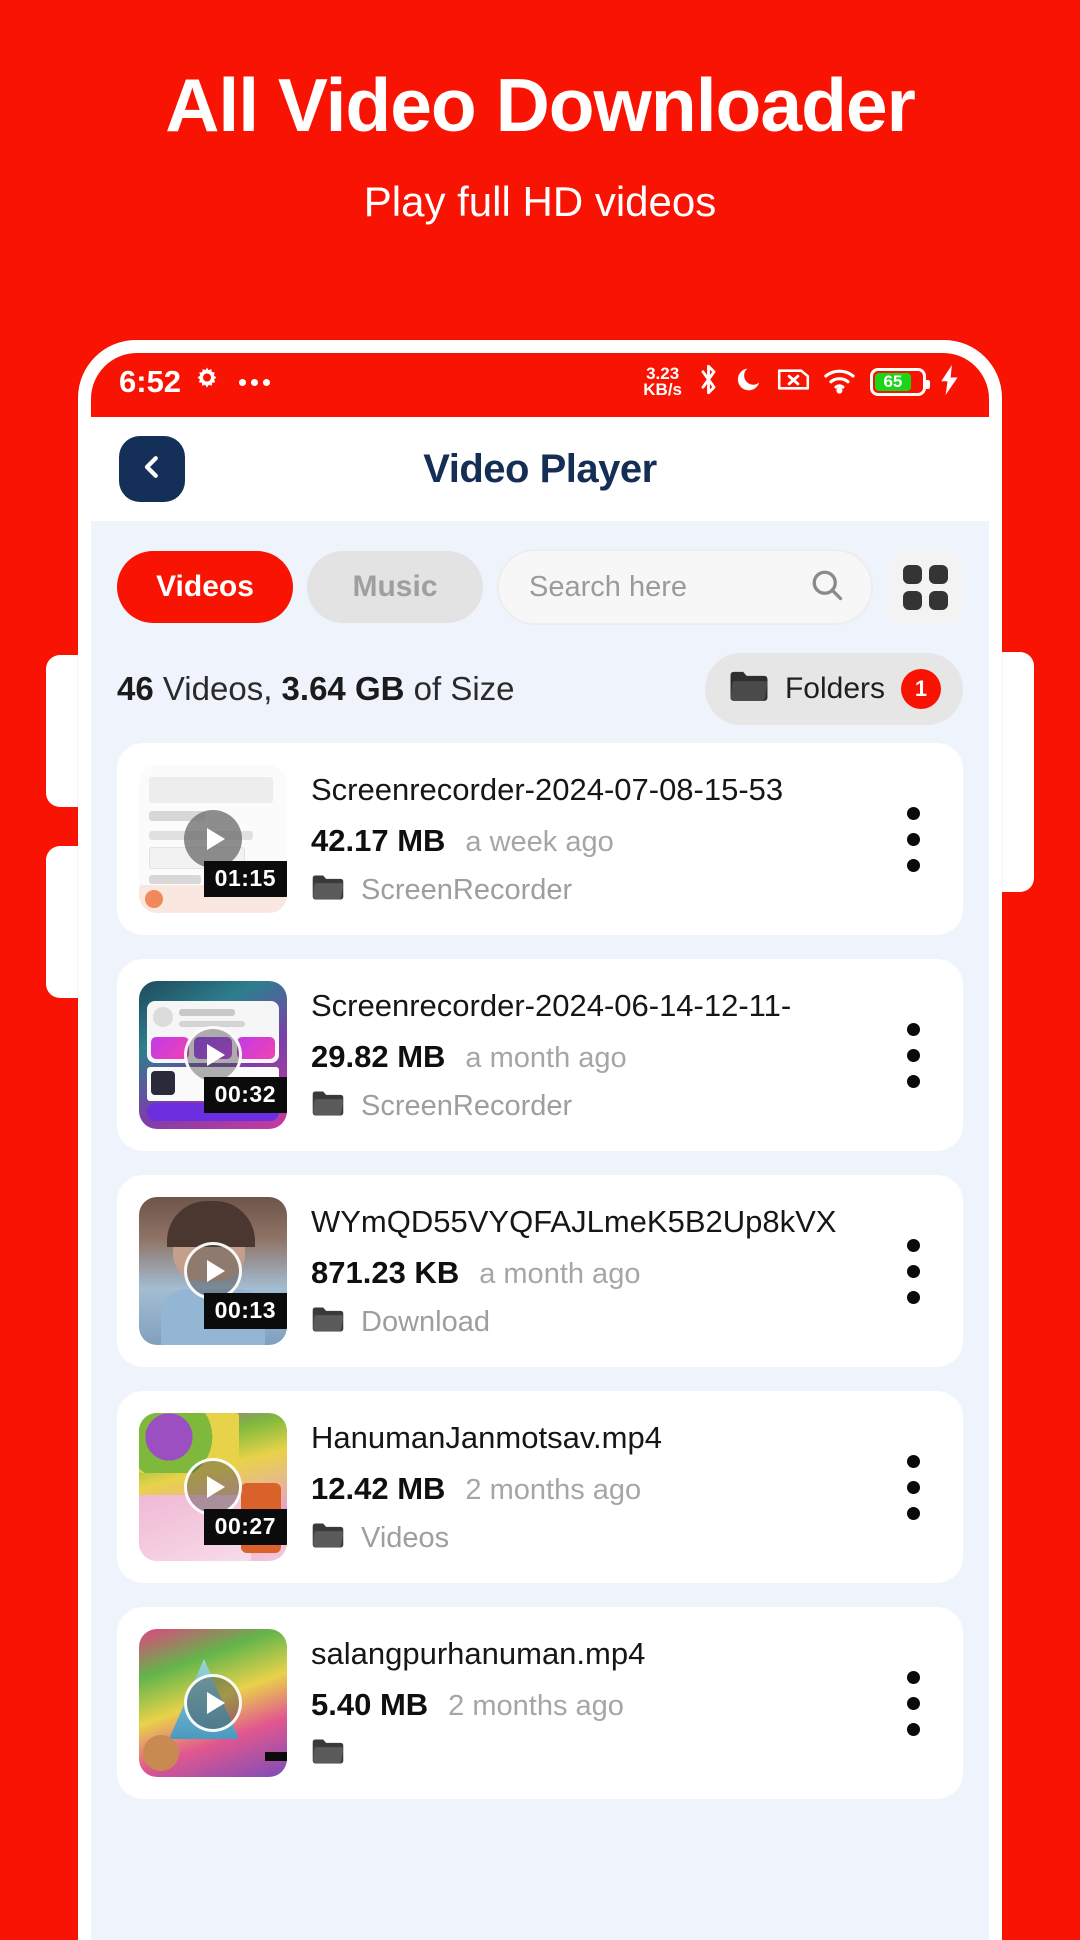  Describe the element at coordinates (245, 1311) in the screenshot. I see `video-duration: 00:13` at that location.